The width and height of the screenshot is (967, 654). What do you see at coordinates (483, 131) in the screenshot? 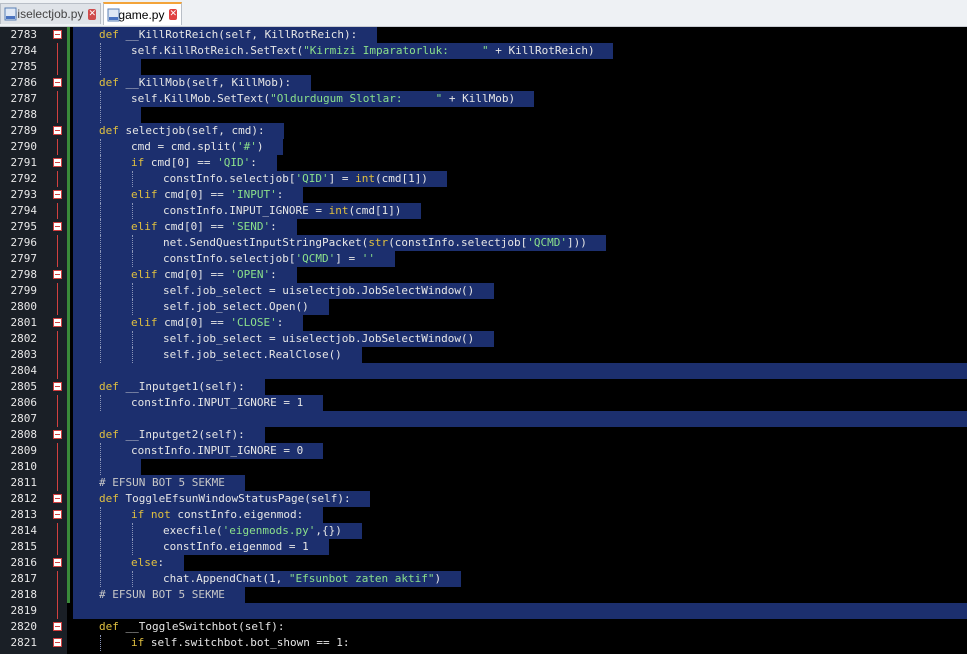
I see `code-line: 2789 def selectjob(self, cmd):` at bounding box center [483, 131].